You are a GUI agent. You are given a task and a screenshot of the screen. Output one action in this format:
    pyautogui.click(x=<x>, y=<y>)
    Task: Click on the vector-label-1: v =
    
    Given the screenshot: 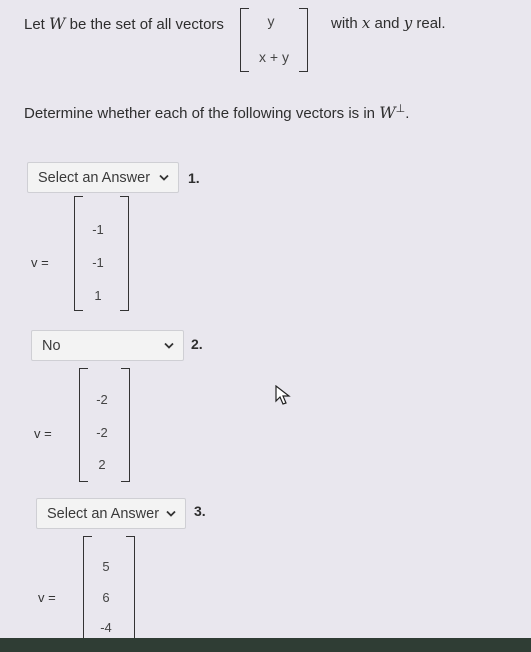 What is the action you would take?
    pyautogui.click(x=40, y=262)
    